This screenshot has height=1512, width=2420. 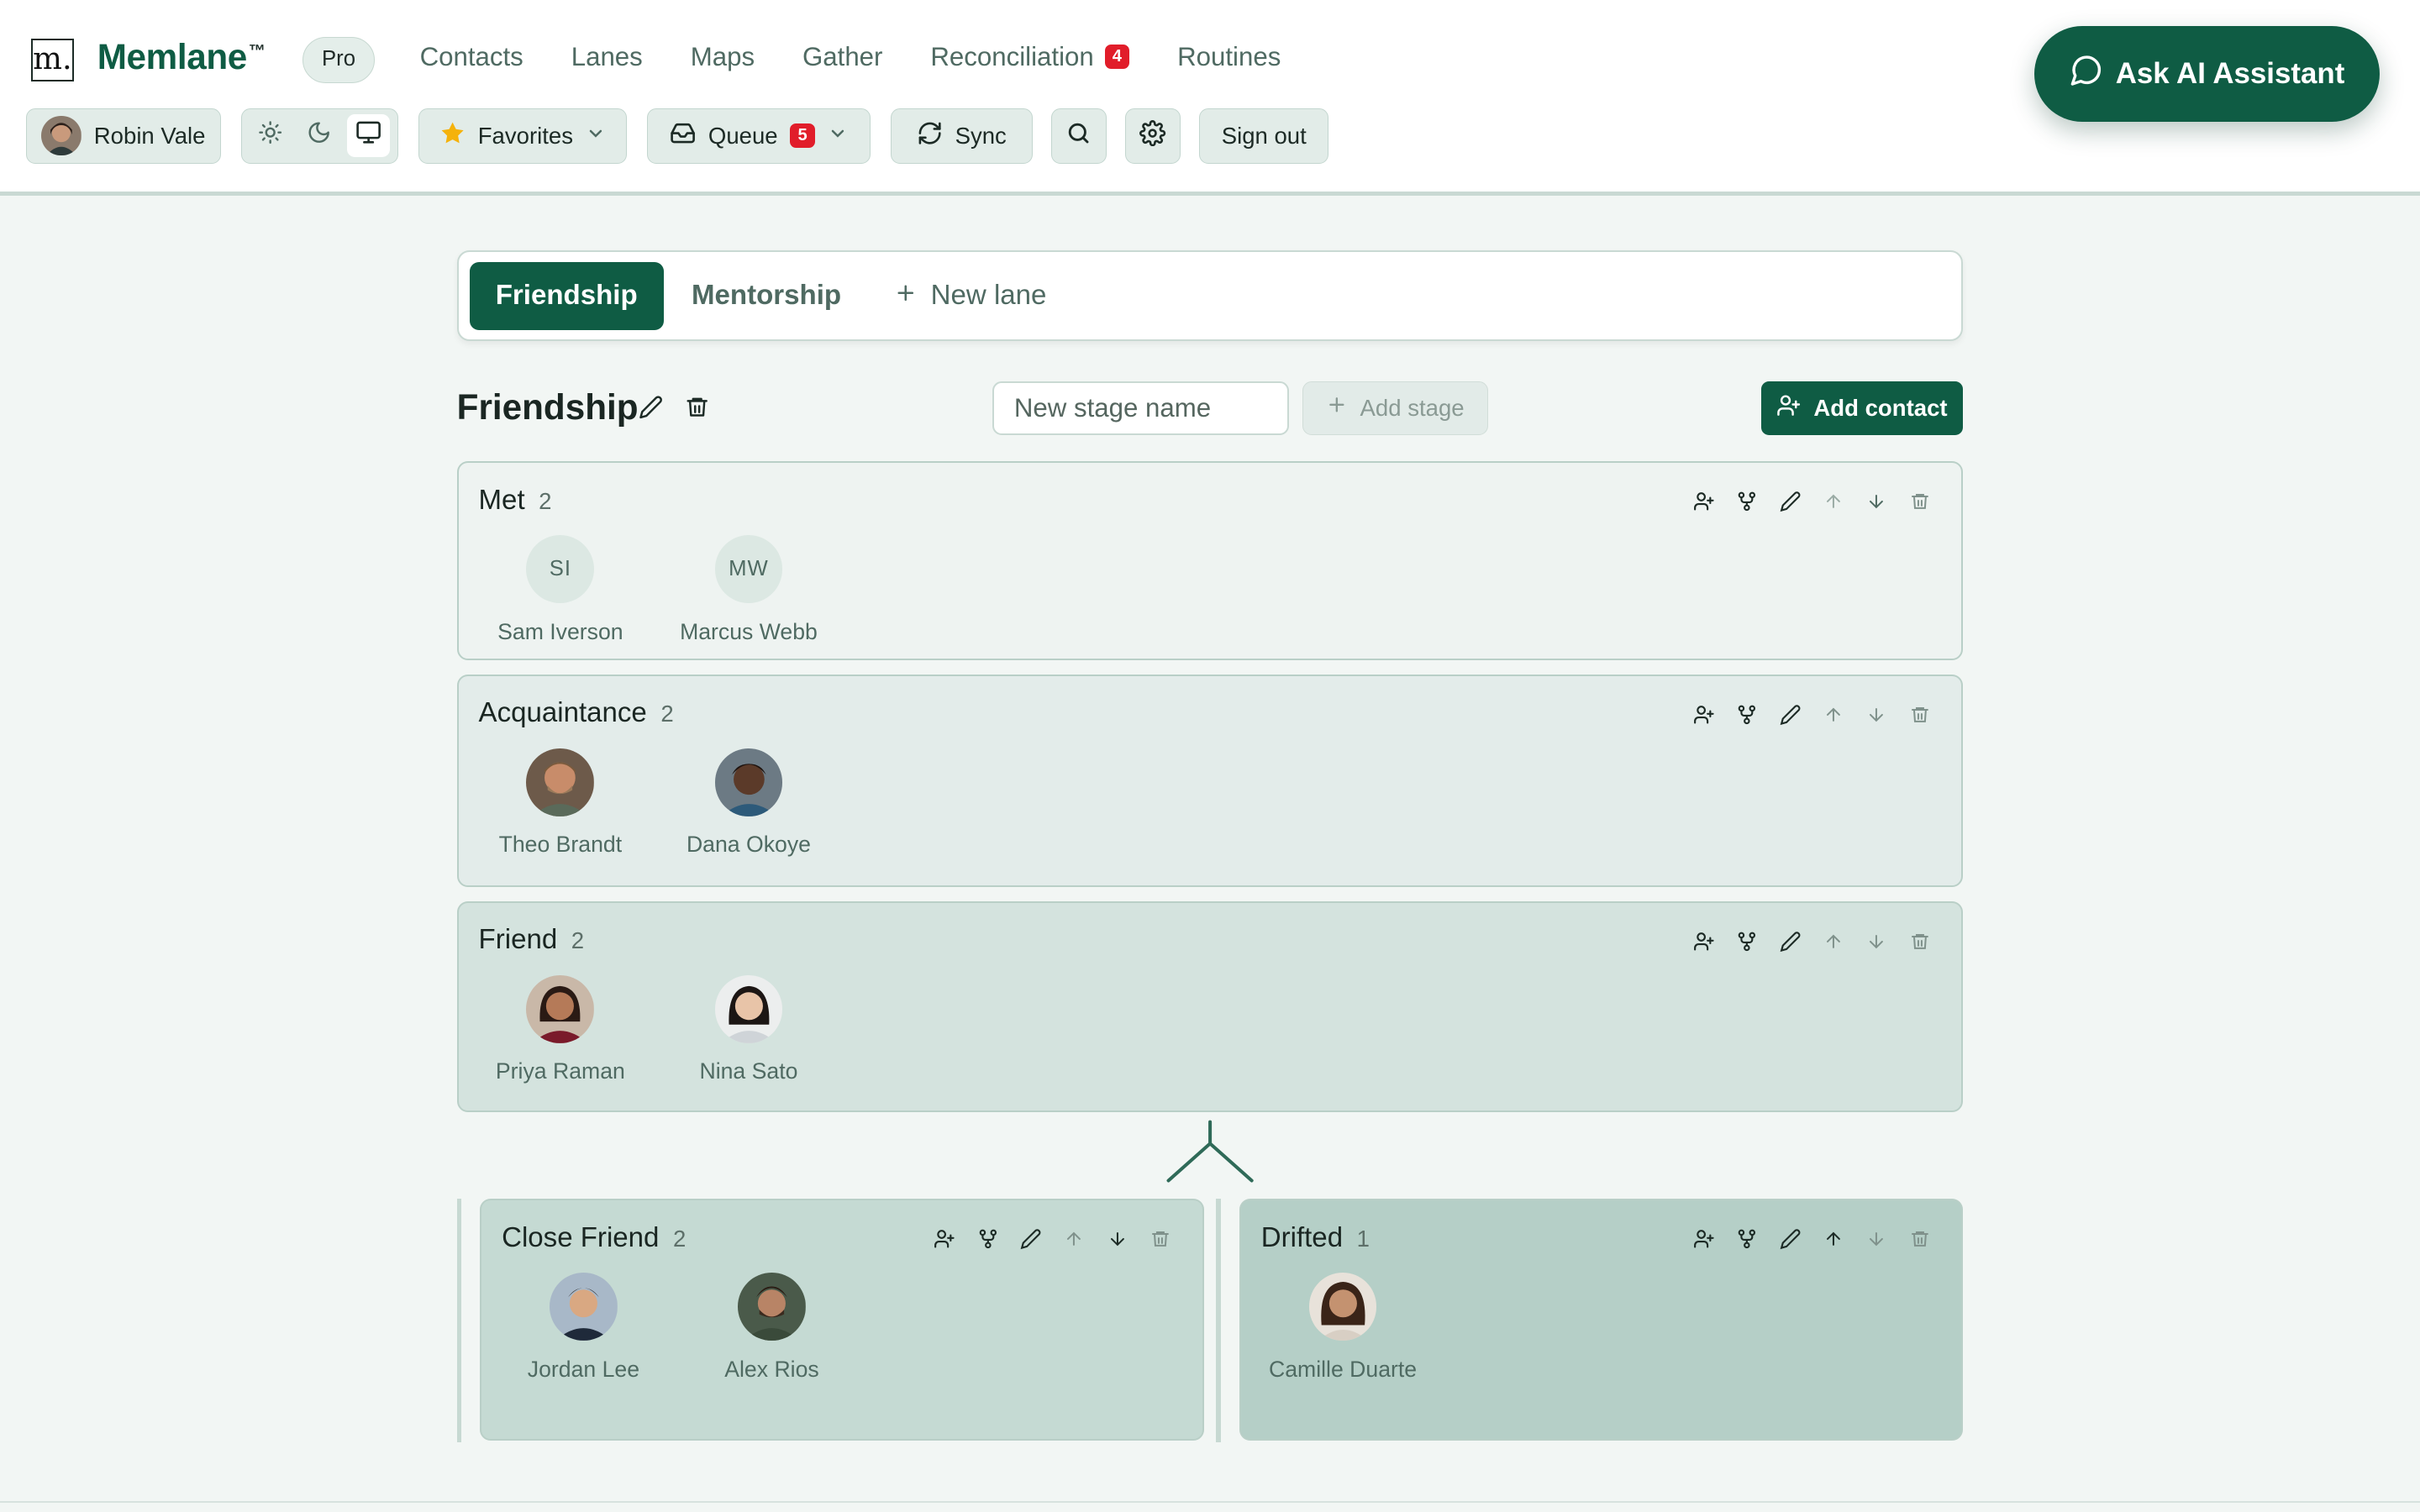 What do you see at coordinates (749, 803) in the screenshot?
I see `contact-card: Dana Okoye` at bounding box center [749, 803].